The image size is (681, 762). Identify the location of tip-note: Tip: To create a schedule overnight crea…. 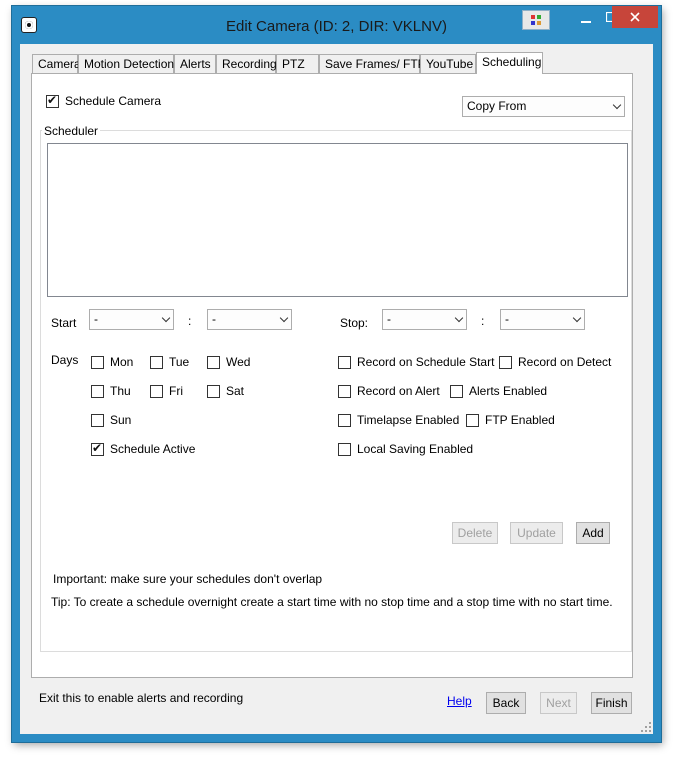
(332, 602).